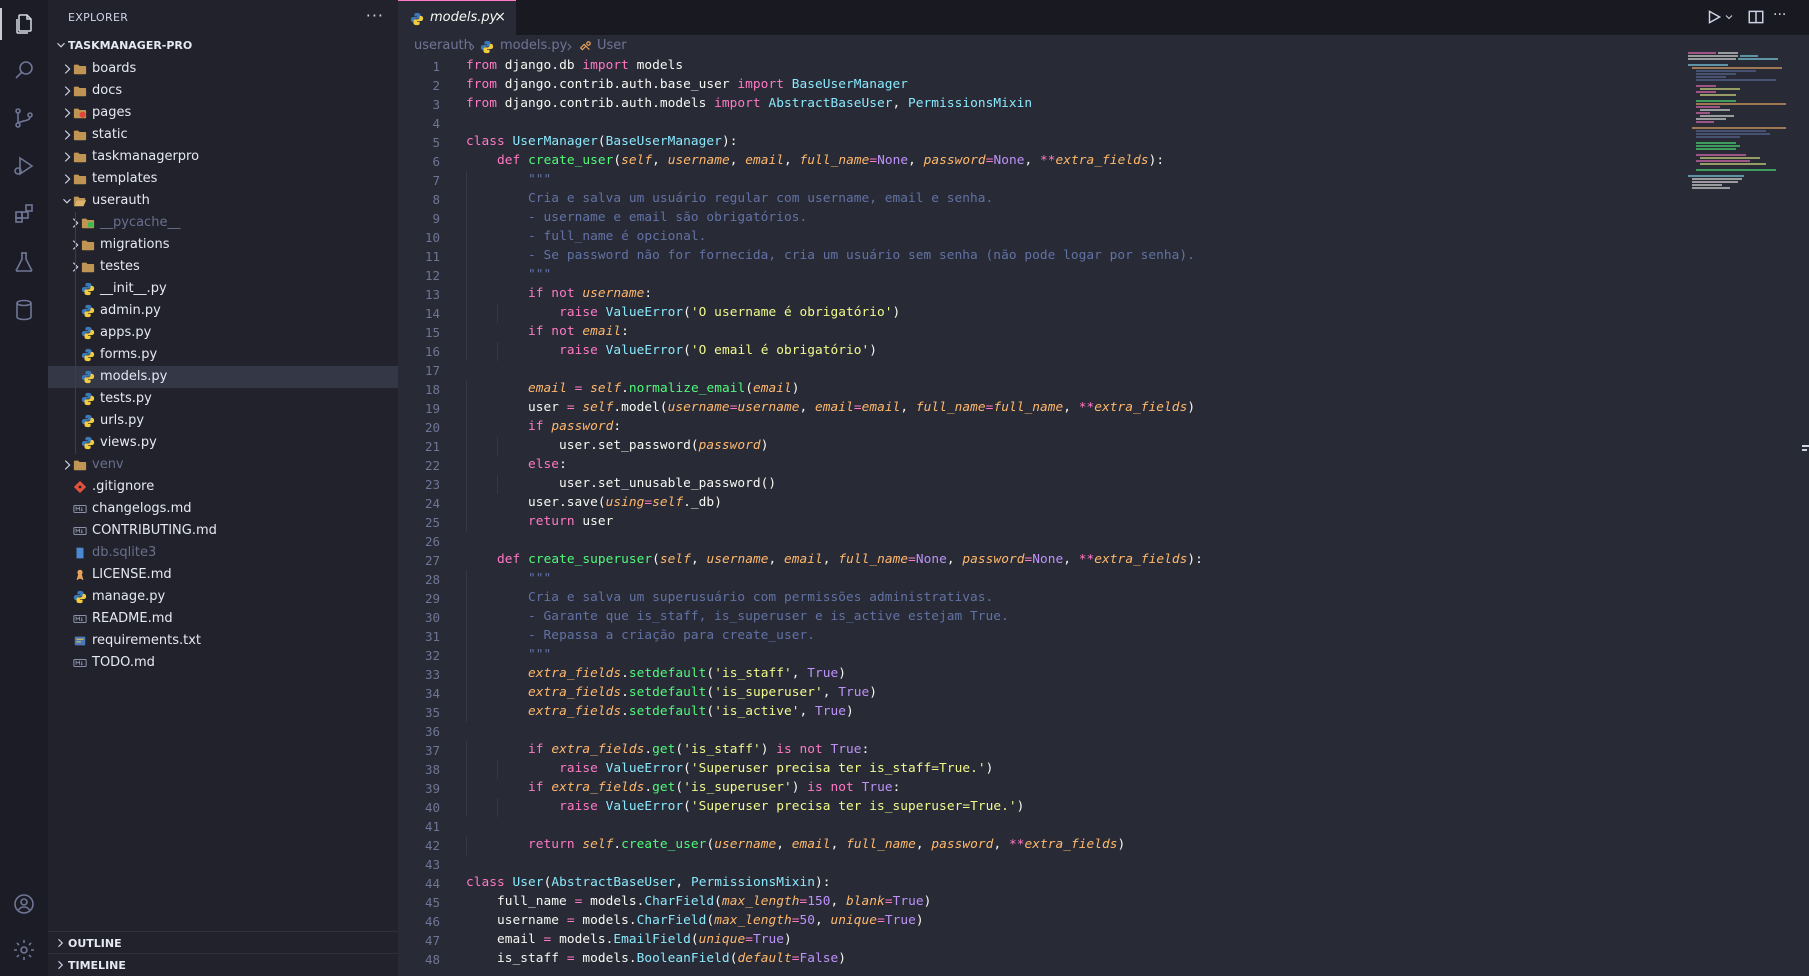 Image resolution: width=1809 pixels, height=976 pixels. Describe the element at coordinates (223, 355) in the screenshot. I see `tree-item: forms.py` at that location.